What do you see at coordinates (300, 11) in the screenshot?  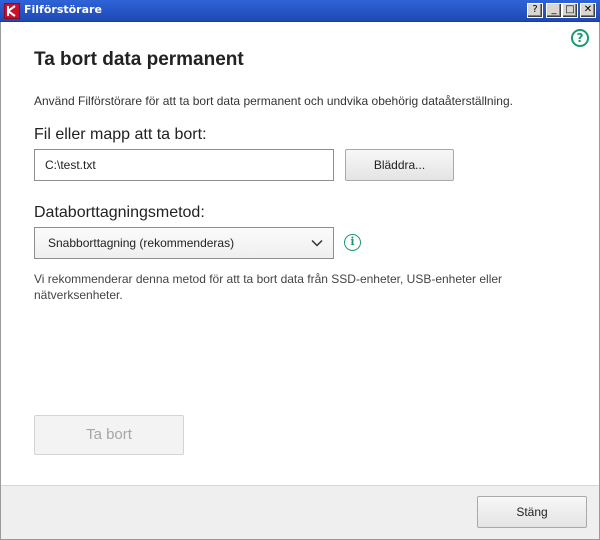 I see `title-bar: Filförstörare ? _ □ ✕` at bounding box center [300, 11].